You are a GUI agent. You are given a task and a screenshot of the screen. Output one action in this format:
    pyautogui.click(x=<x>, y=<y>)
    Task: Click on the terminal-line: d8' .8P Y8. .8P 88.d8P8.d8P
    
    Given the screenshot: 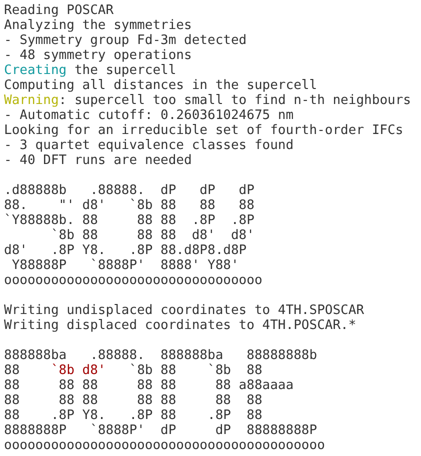 What is the action you would take?
    pyautogui.click(x=126, y=250)
    